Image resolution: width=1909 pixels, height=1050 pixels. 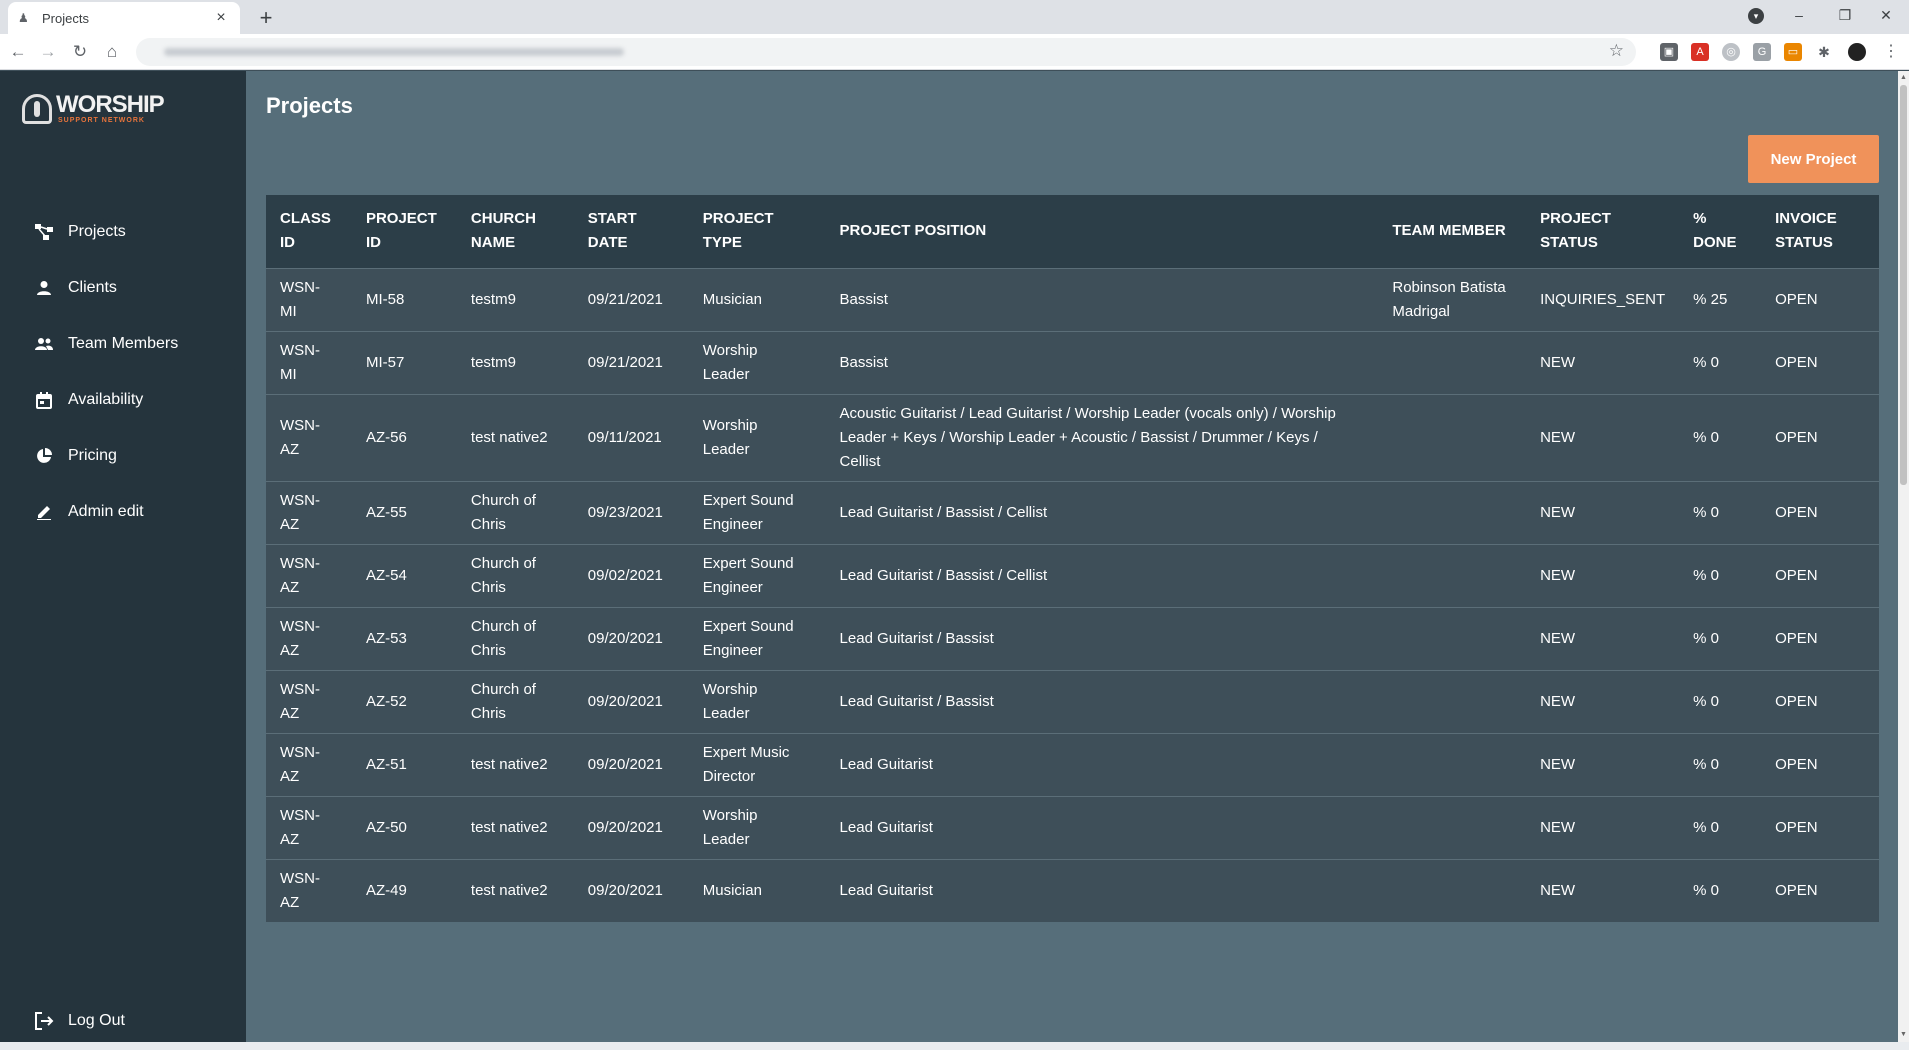 I want to click on tab-close-icon: ×, so click(x=221, y=18).